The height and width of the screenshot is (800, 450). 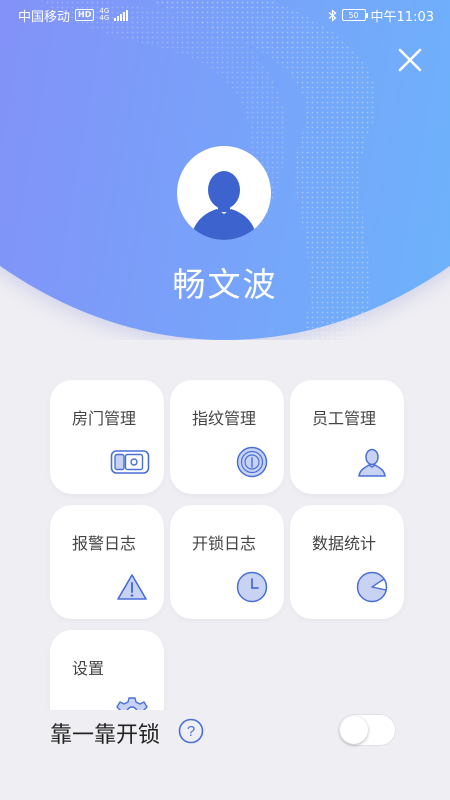 I want to click on bump-unlock-label: 靠一靠开锁, so click(x=105, y=735).